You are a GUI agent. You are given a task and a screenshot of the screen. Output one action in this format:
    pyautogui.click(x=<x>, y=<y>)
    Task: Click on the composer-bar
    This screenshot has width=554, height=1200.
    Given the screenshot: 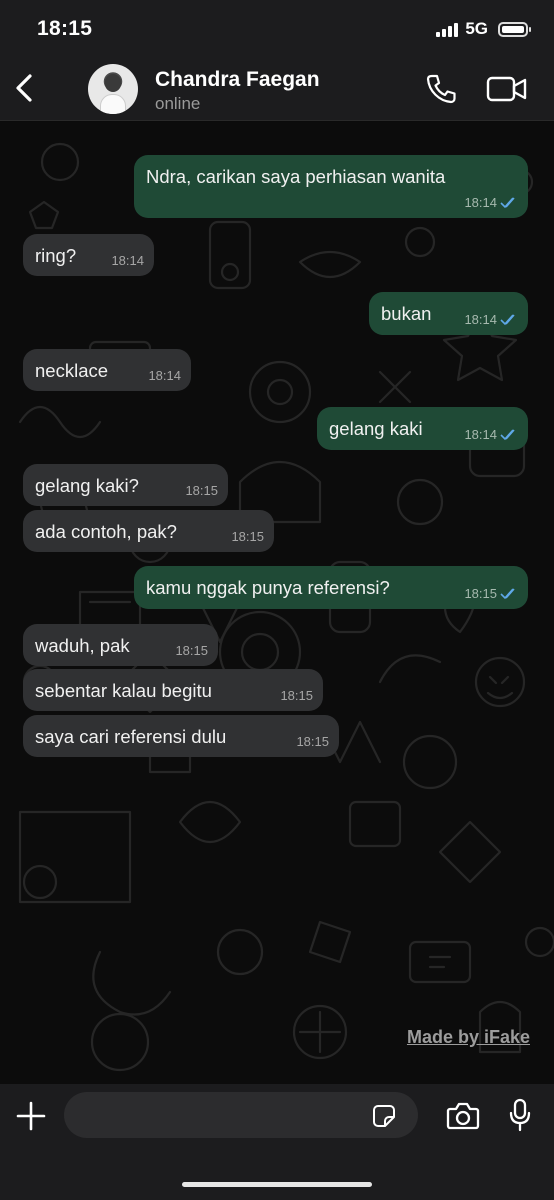 What is the action you would take?
    pyautogui.click(x=277, y=1142)
    